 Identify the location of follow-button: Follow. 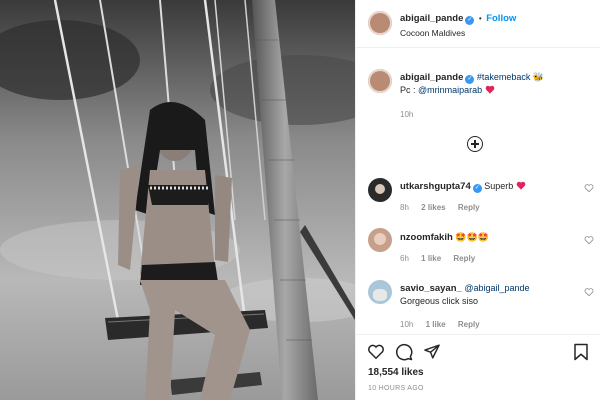
(501, 18).